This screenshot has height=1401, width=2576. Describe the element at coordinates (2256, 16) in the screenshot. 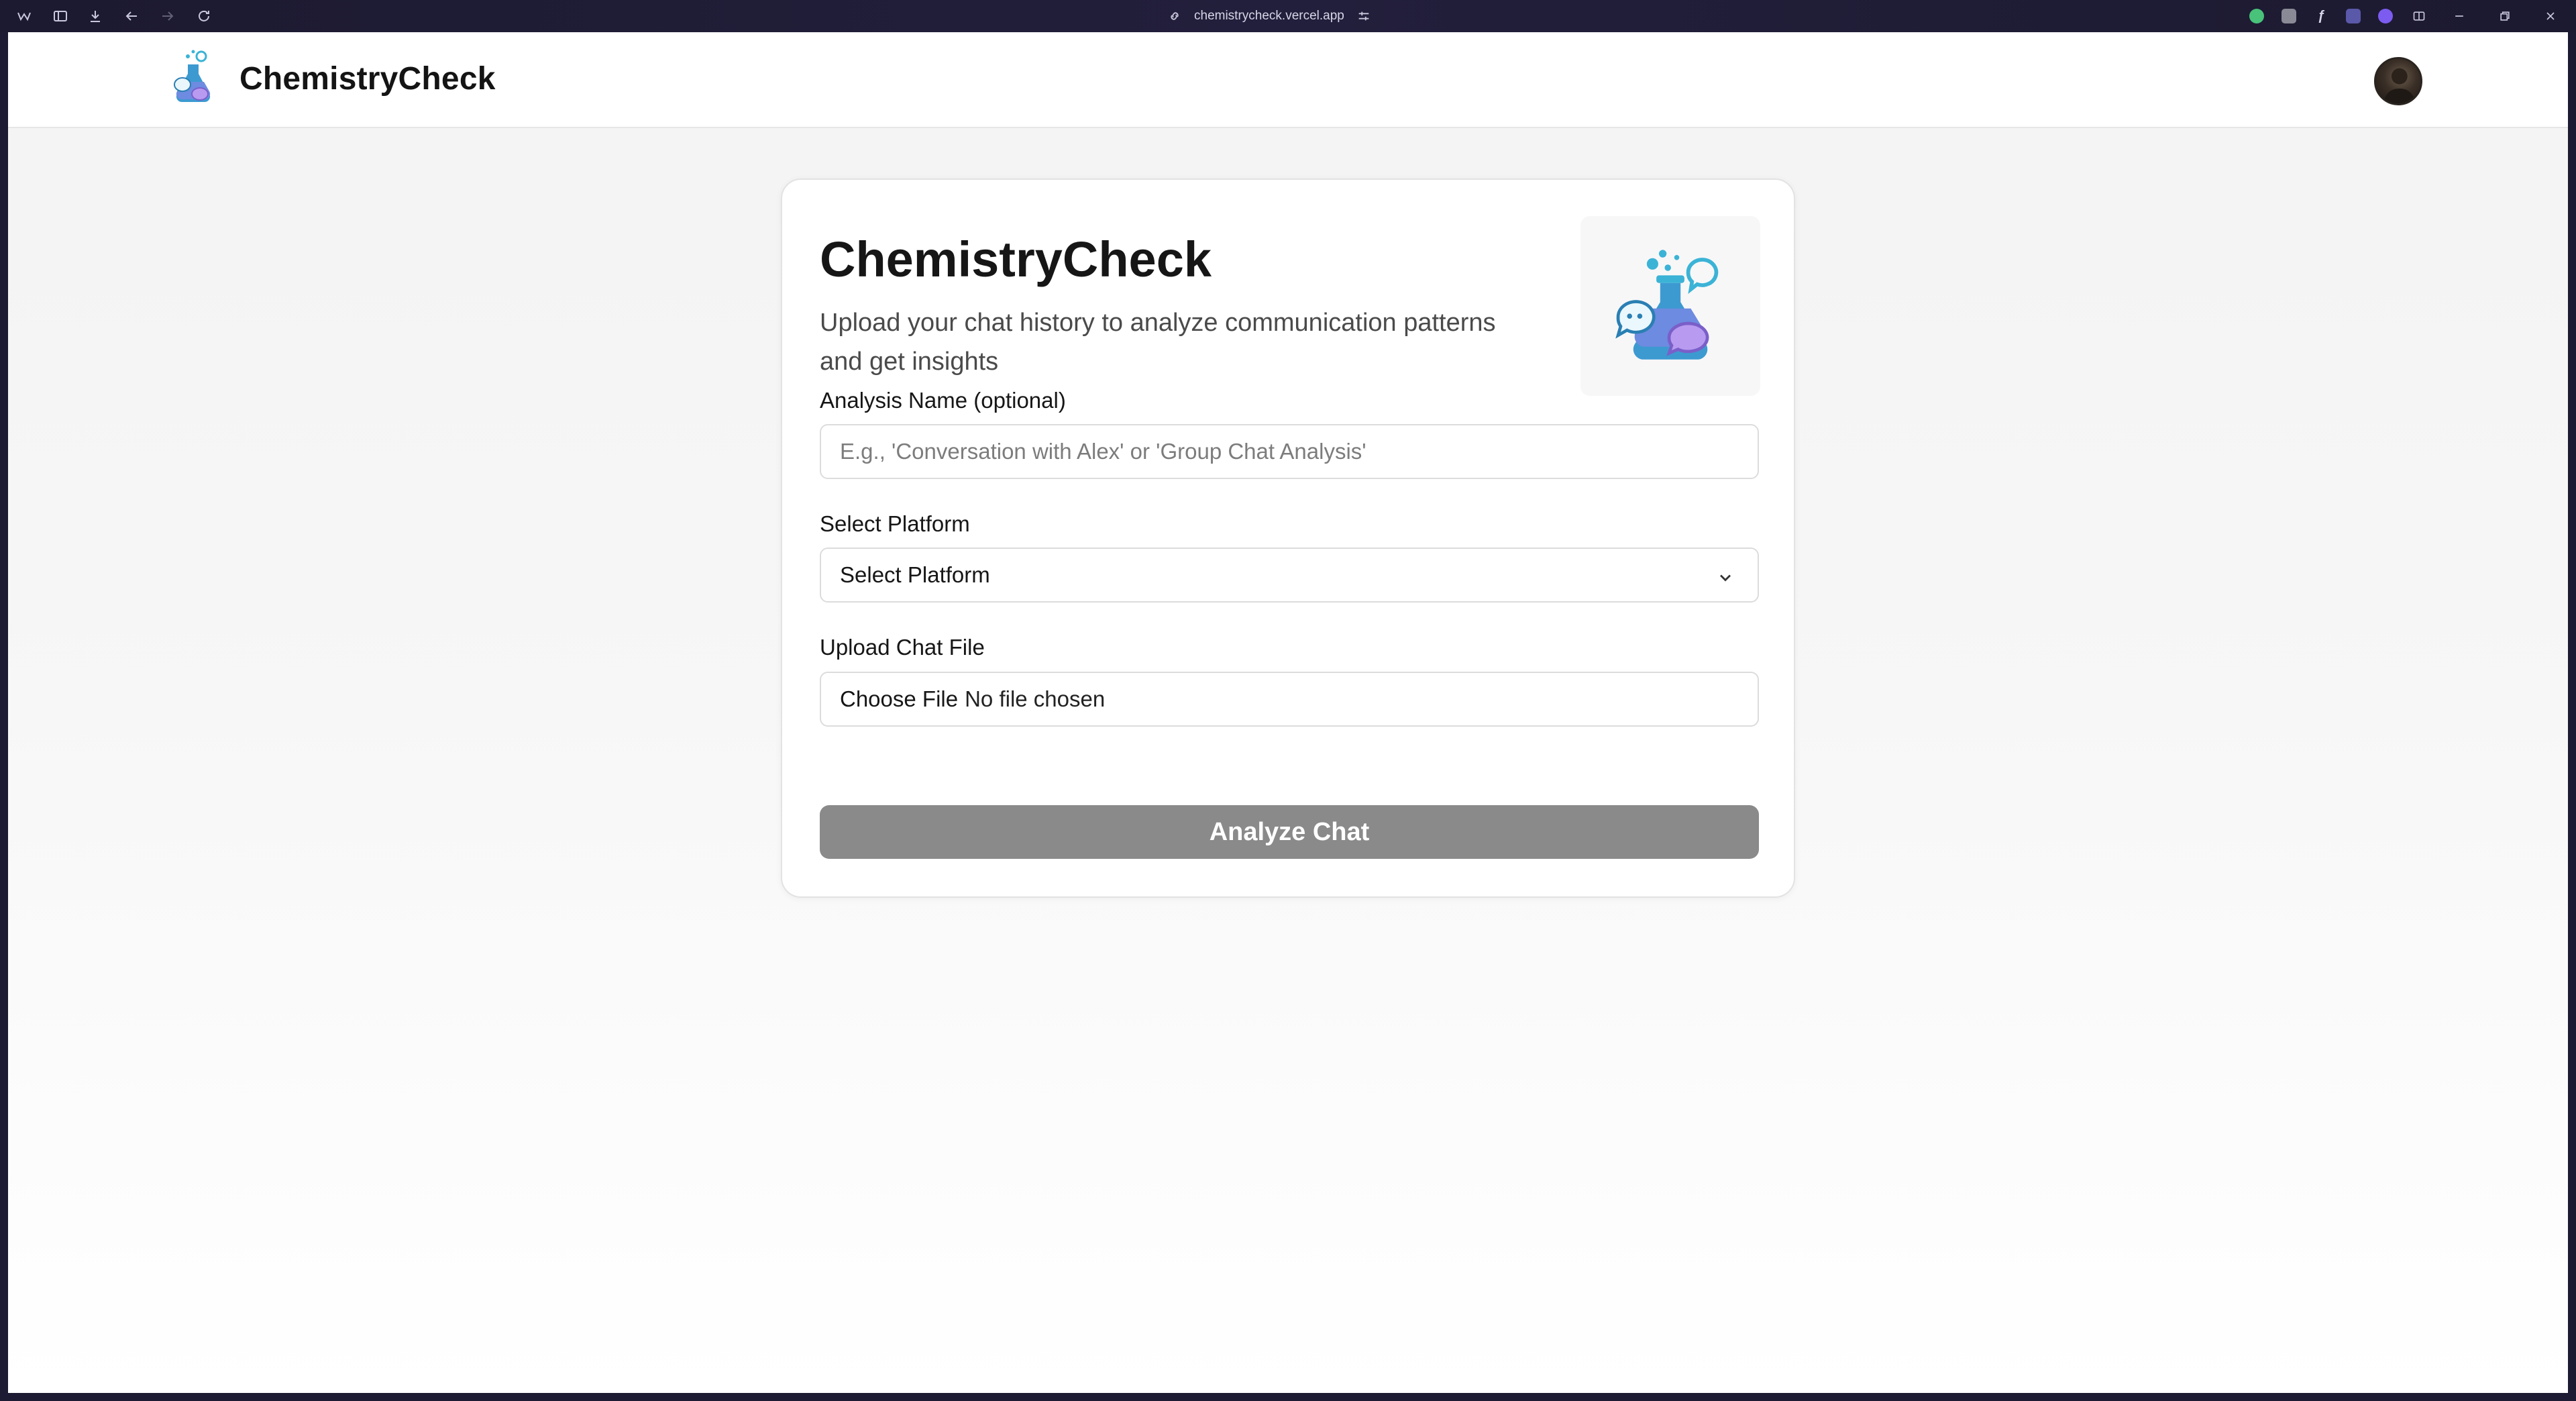

I see `extension-icon-green` at that location.